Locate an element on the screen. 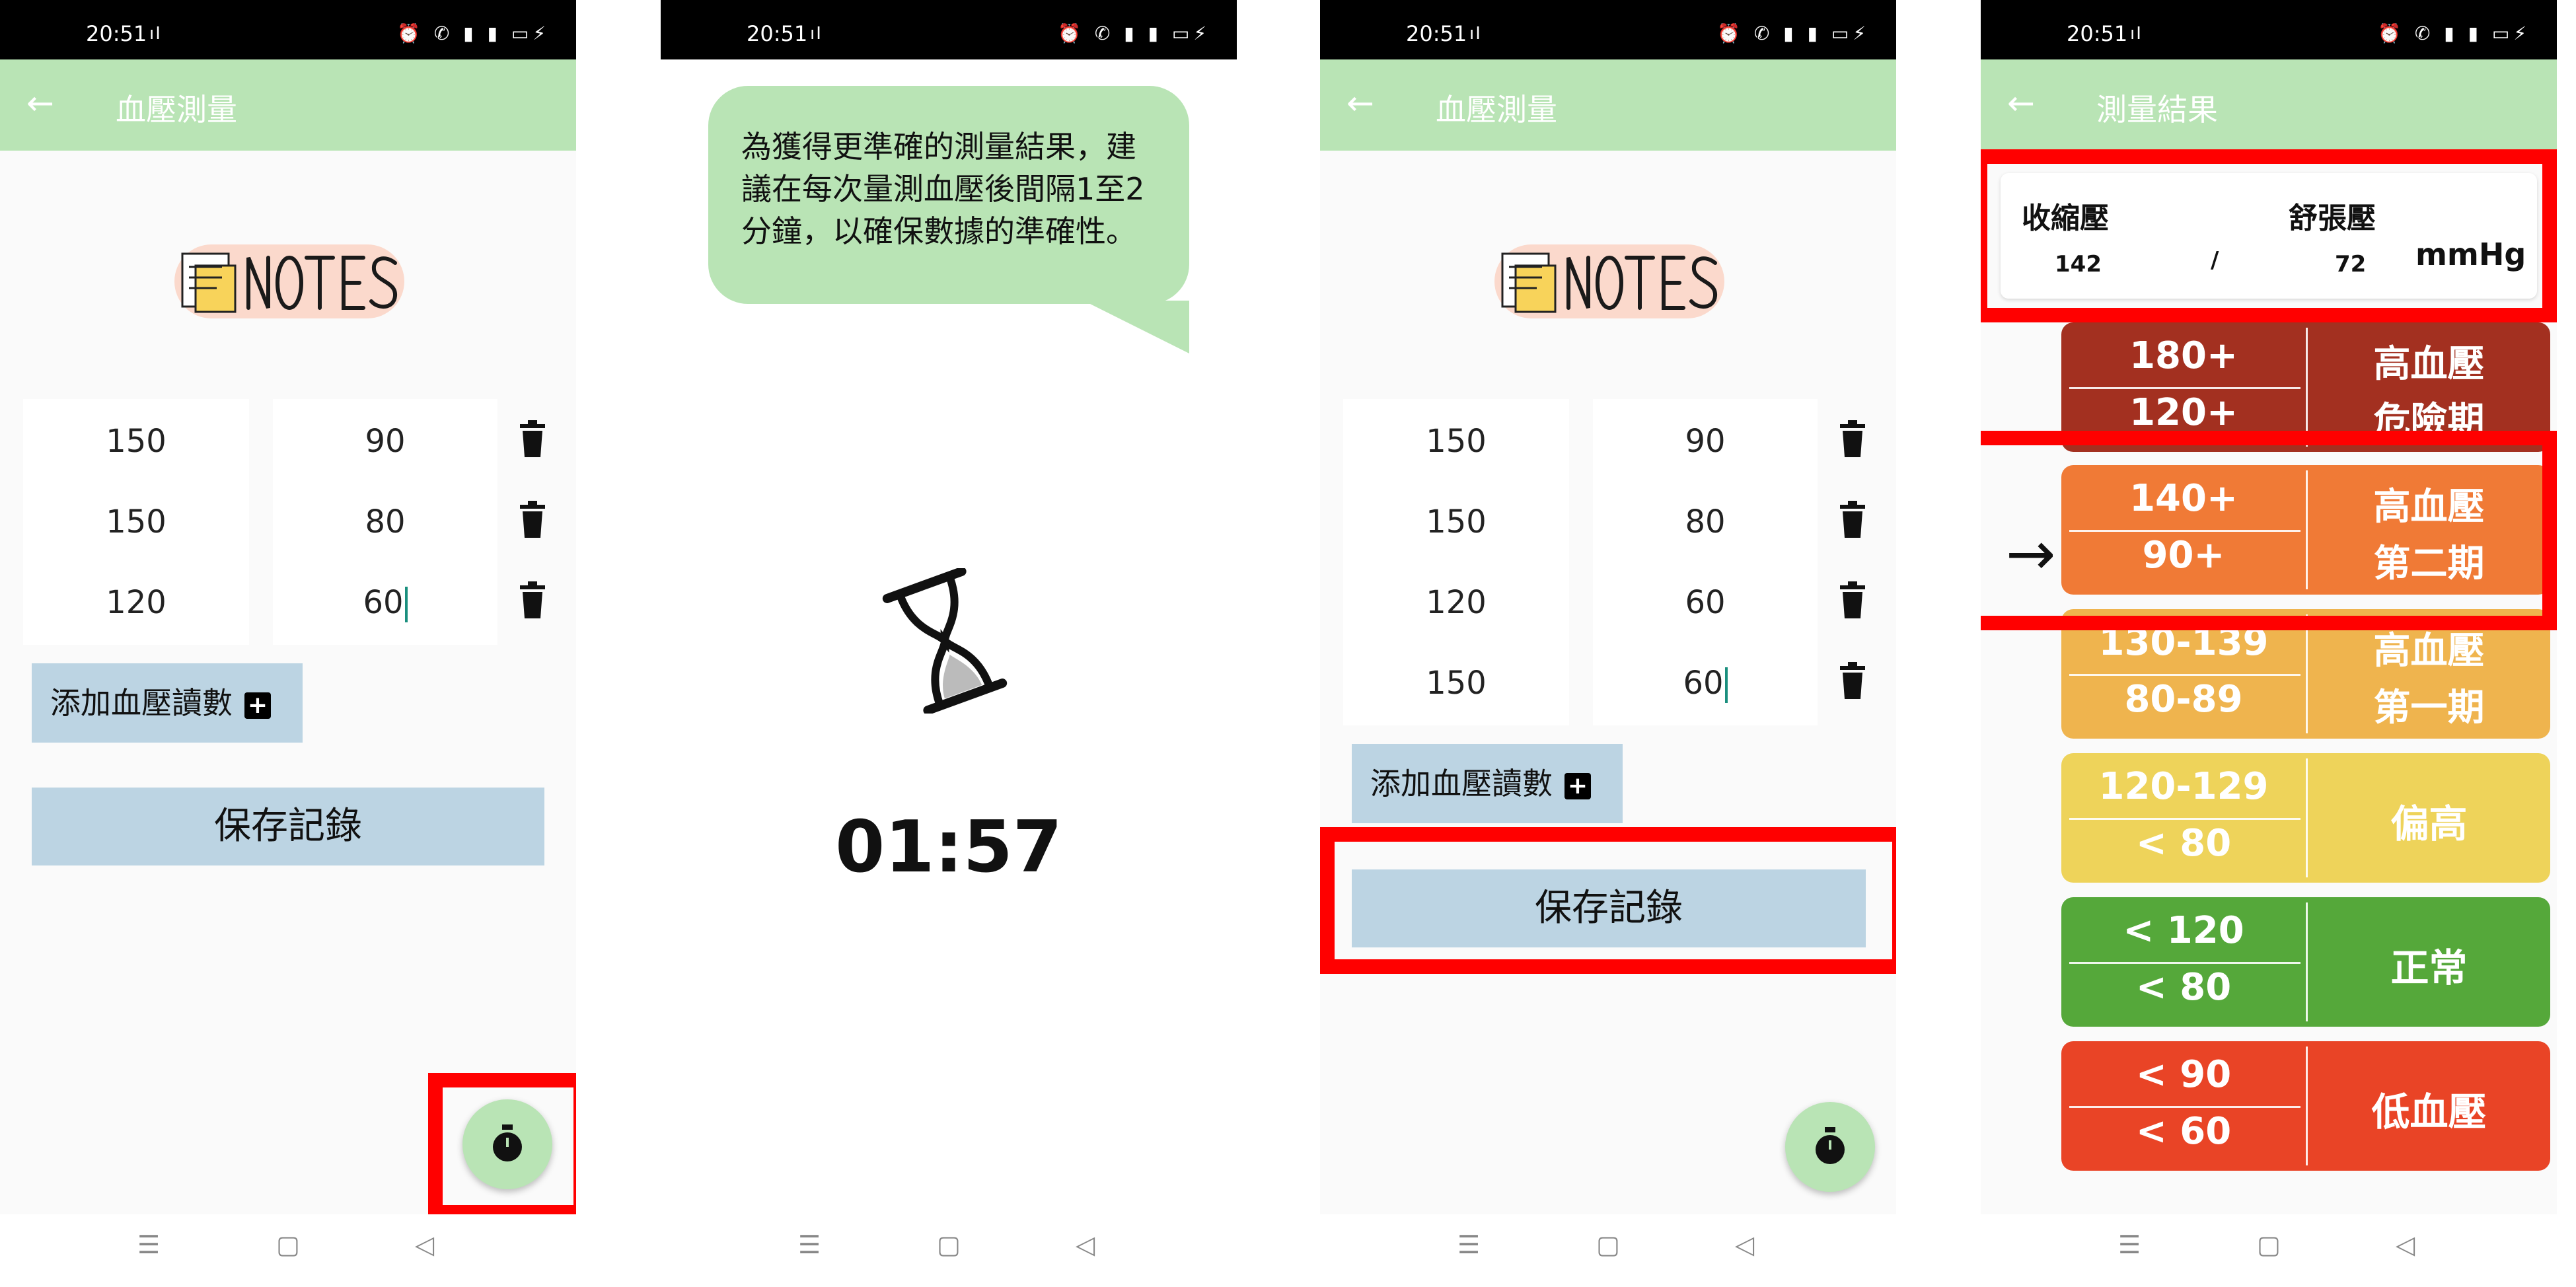  category-systolic: < 120 is located at coordinates (2183, 930).